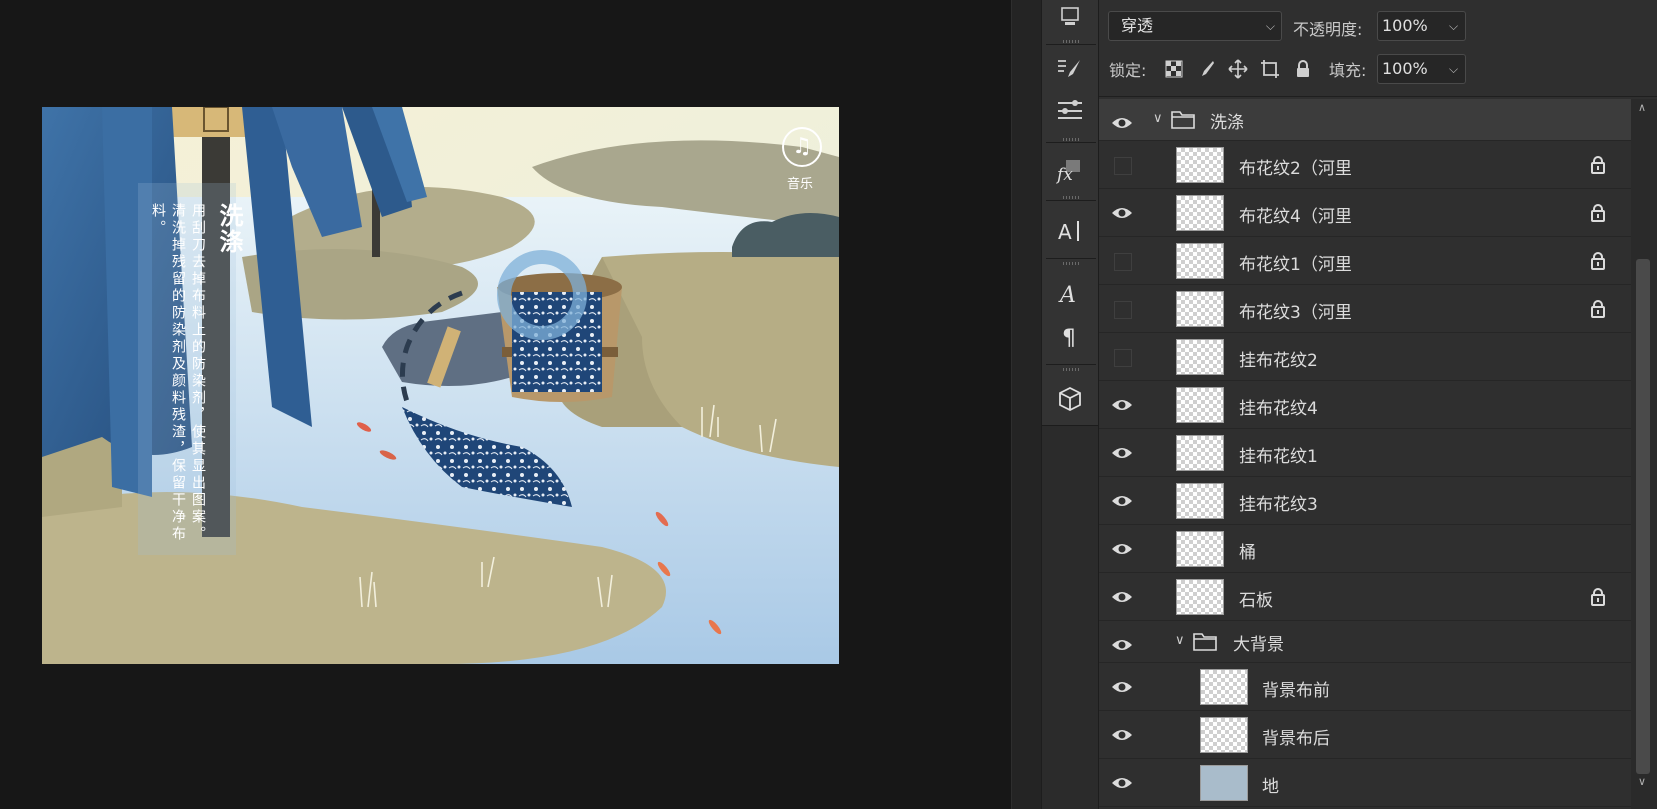 The height and width of the screenshot is (809, 1657). What do you see at coordinates (1247, 553) in the screenshot?
I see `layer-name: 桶` at bounding box center [1247, 553].